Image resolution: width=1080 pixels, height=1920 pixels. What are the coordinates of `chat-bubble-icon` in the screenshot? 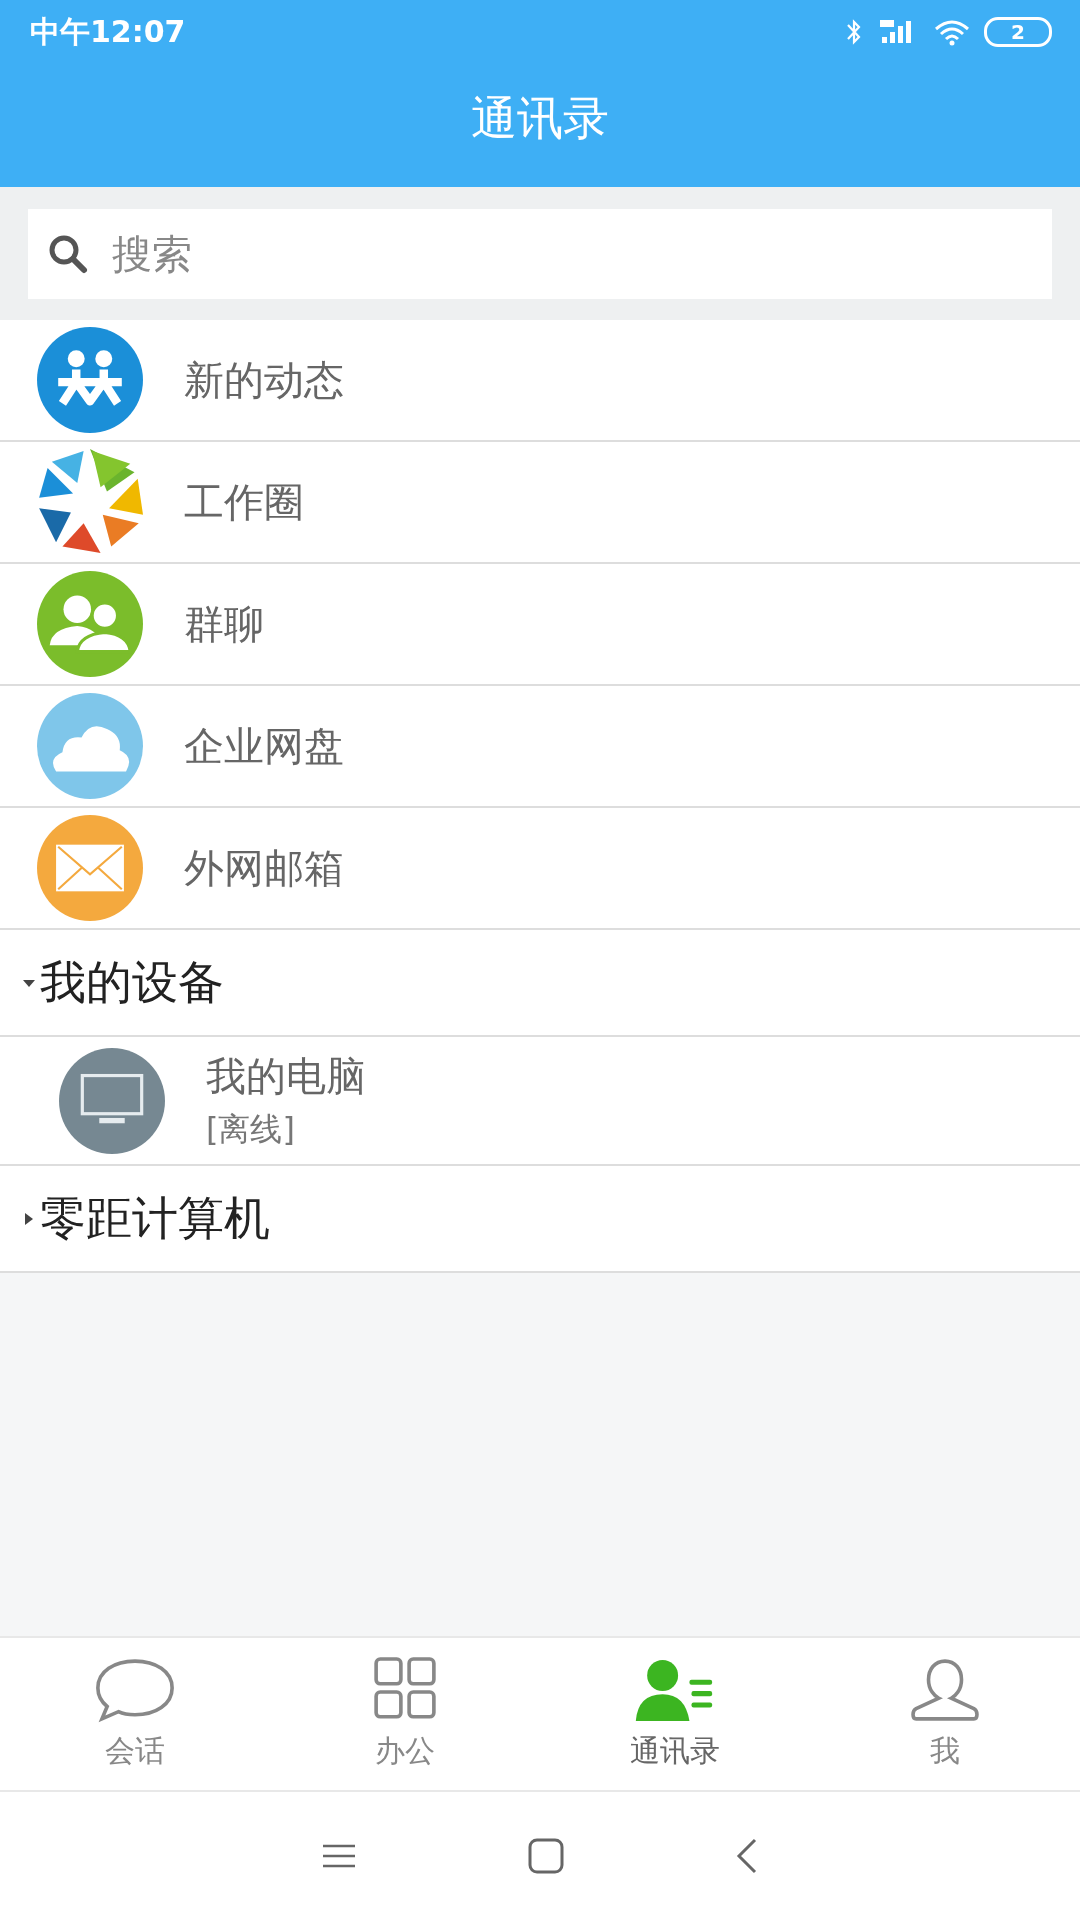 It's located at (135, 1689).